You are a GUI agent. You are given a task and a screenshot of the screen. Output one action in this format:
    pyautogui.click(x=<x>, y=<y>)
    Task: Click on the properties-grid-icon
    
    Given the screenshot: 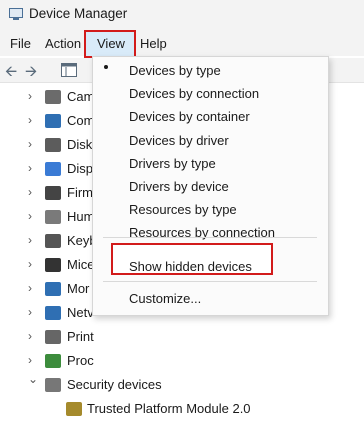 What is the action you would take?
    pyautogui.click(x=69, y=70)
    